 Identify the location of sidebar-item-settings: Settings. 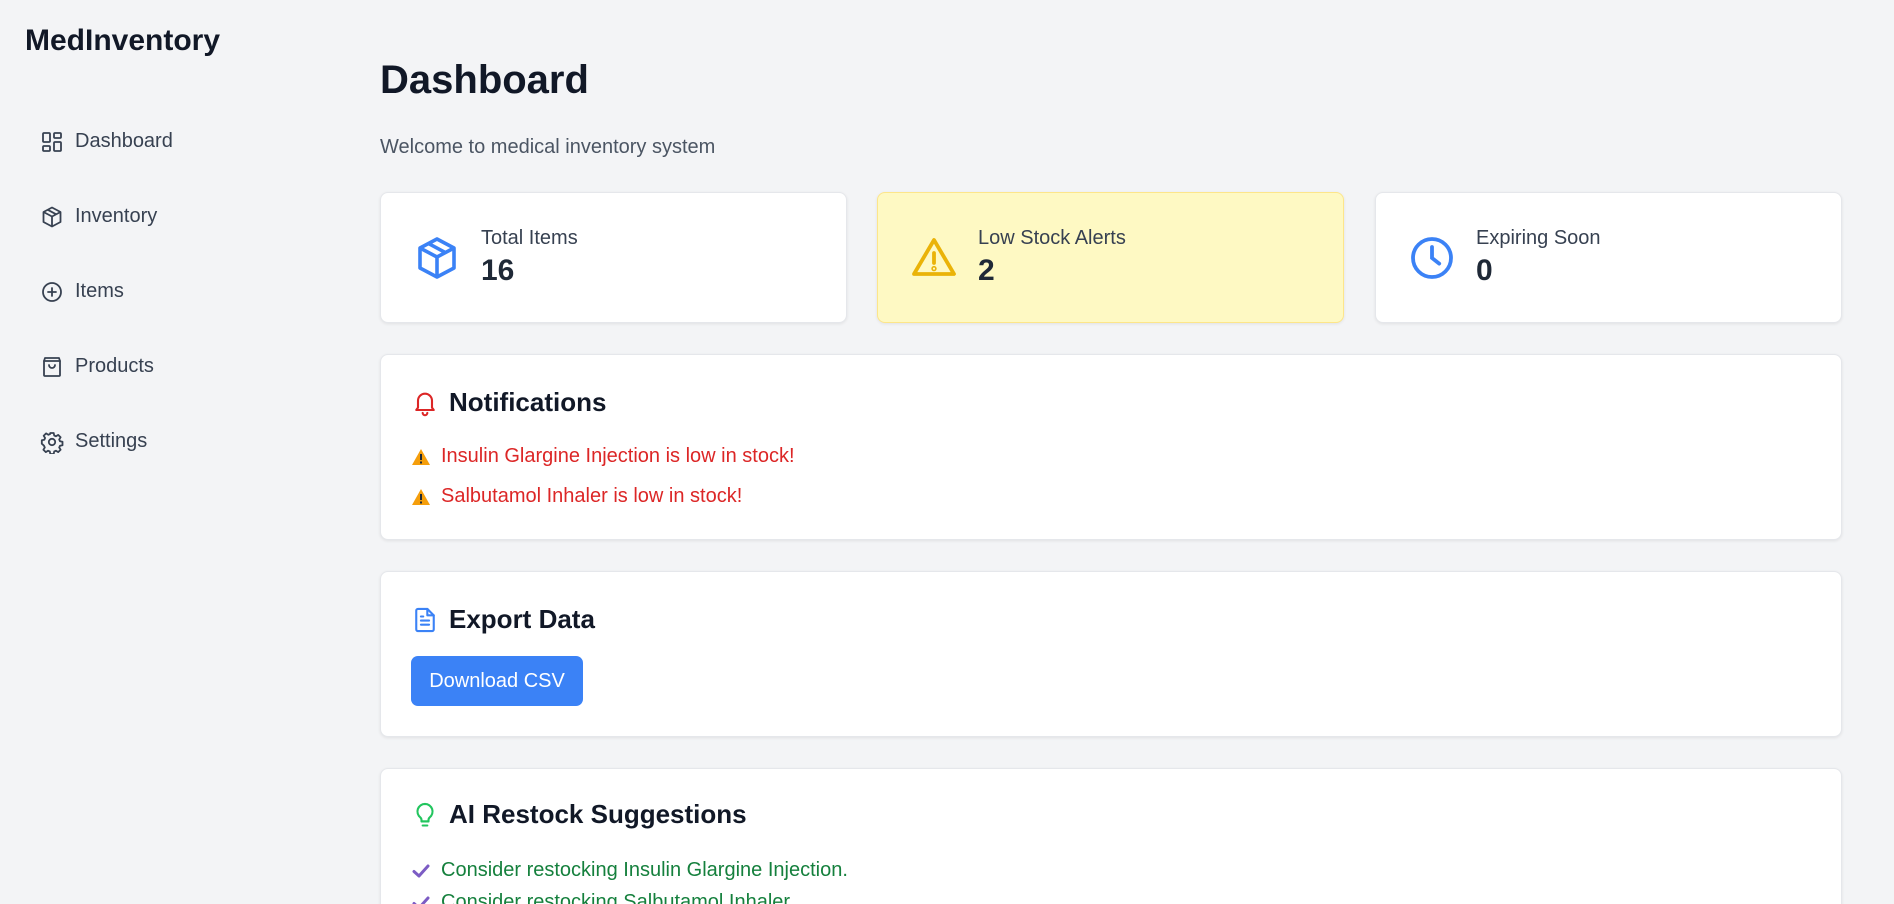
(106, 441).